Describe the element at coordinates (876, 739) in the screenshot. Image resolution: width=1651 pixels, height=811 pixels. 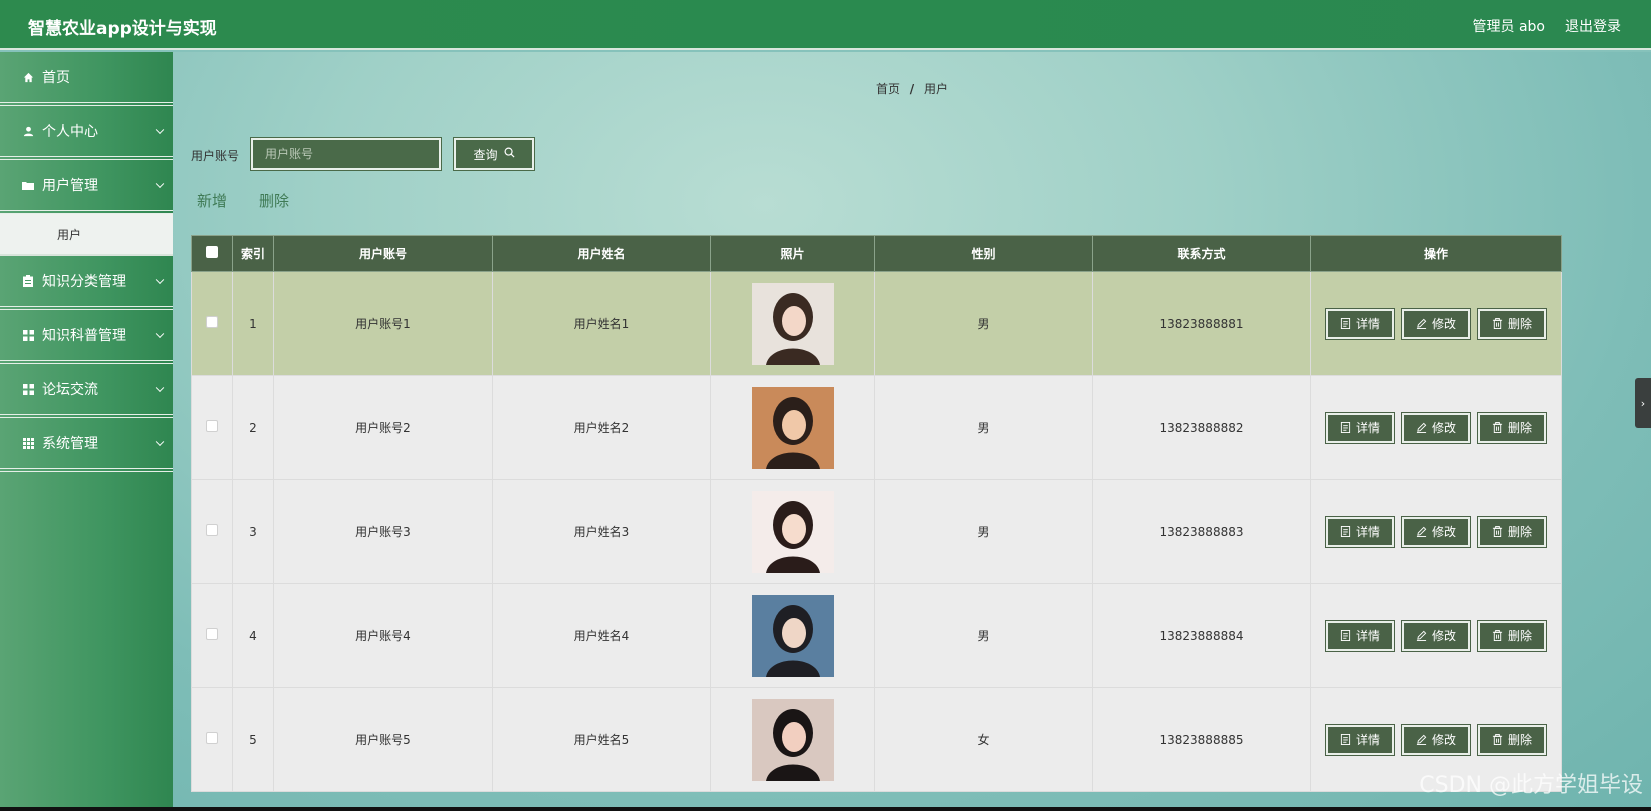
I see `table-row: 5 用户账号5 用户姓名5 女 13823888885 详情 修改 删除` at that location.